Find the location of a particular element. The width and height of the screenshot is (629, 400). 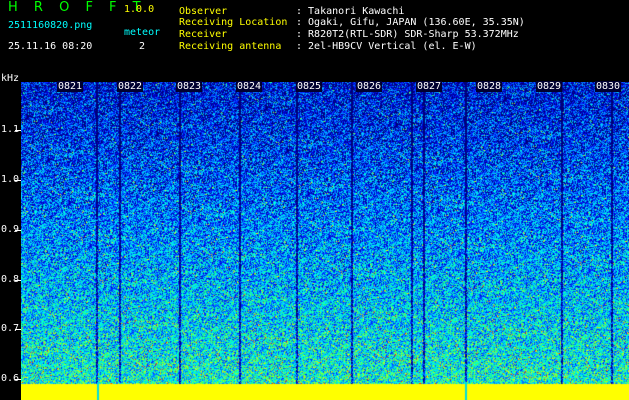

time-tick-label: 0821 is located at coordinates (70, 86).